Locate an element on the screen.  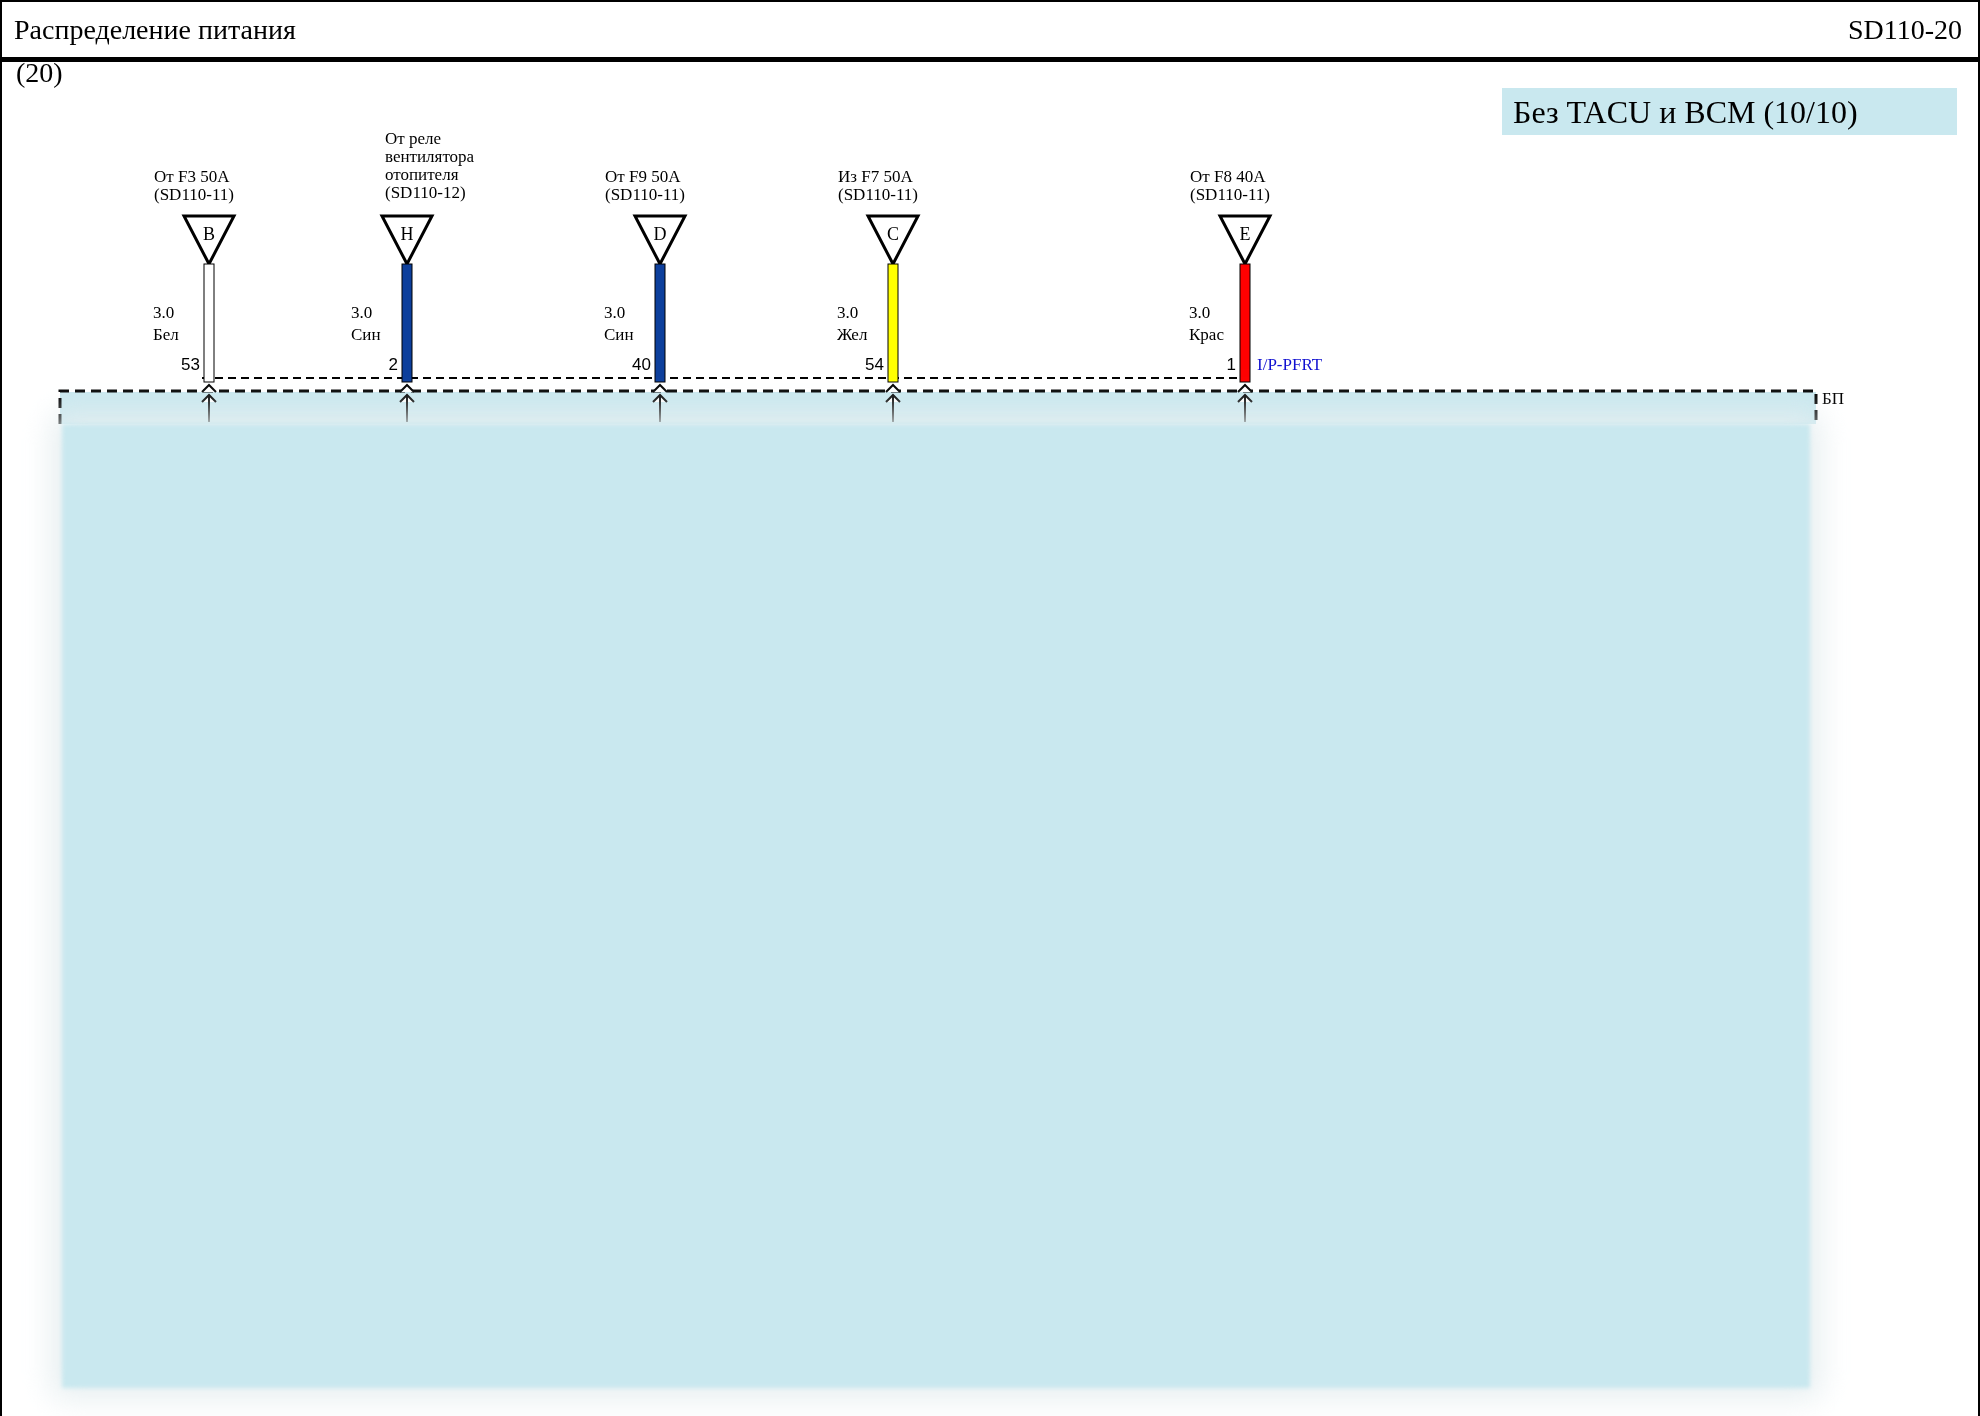
wire-color-label: Крас is located at coordinates (1206, 334).